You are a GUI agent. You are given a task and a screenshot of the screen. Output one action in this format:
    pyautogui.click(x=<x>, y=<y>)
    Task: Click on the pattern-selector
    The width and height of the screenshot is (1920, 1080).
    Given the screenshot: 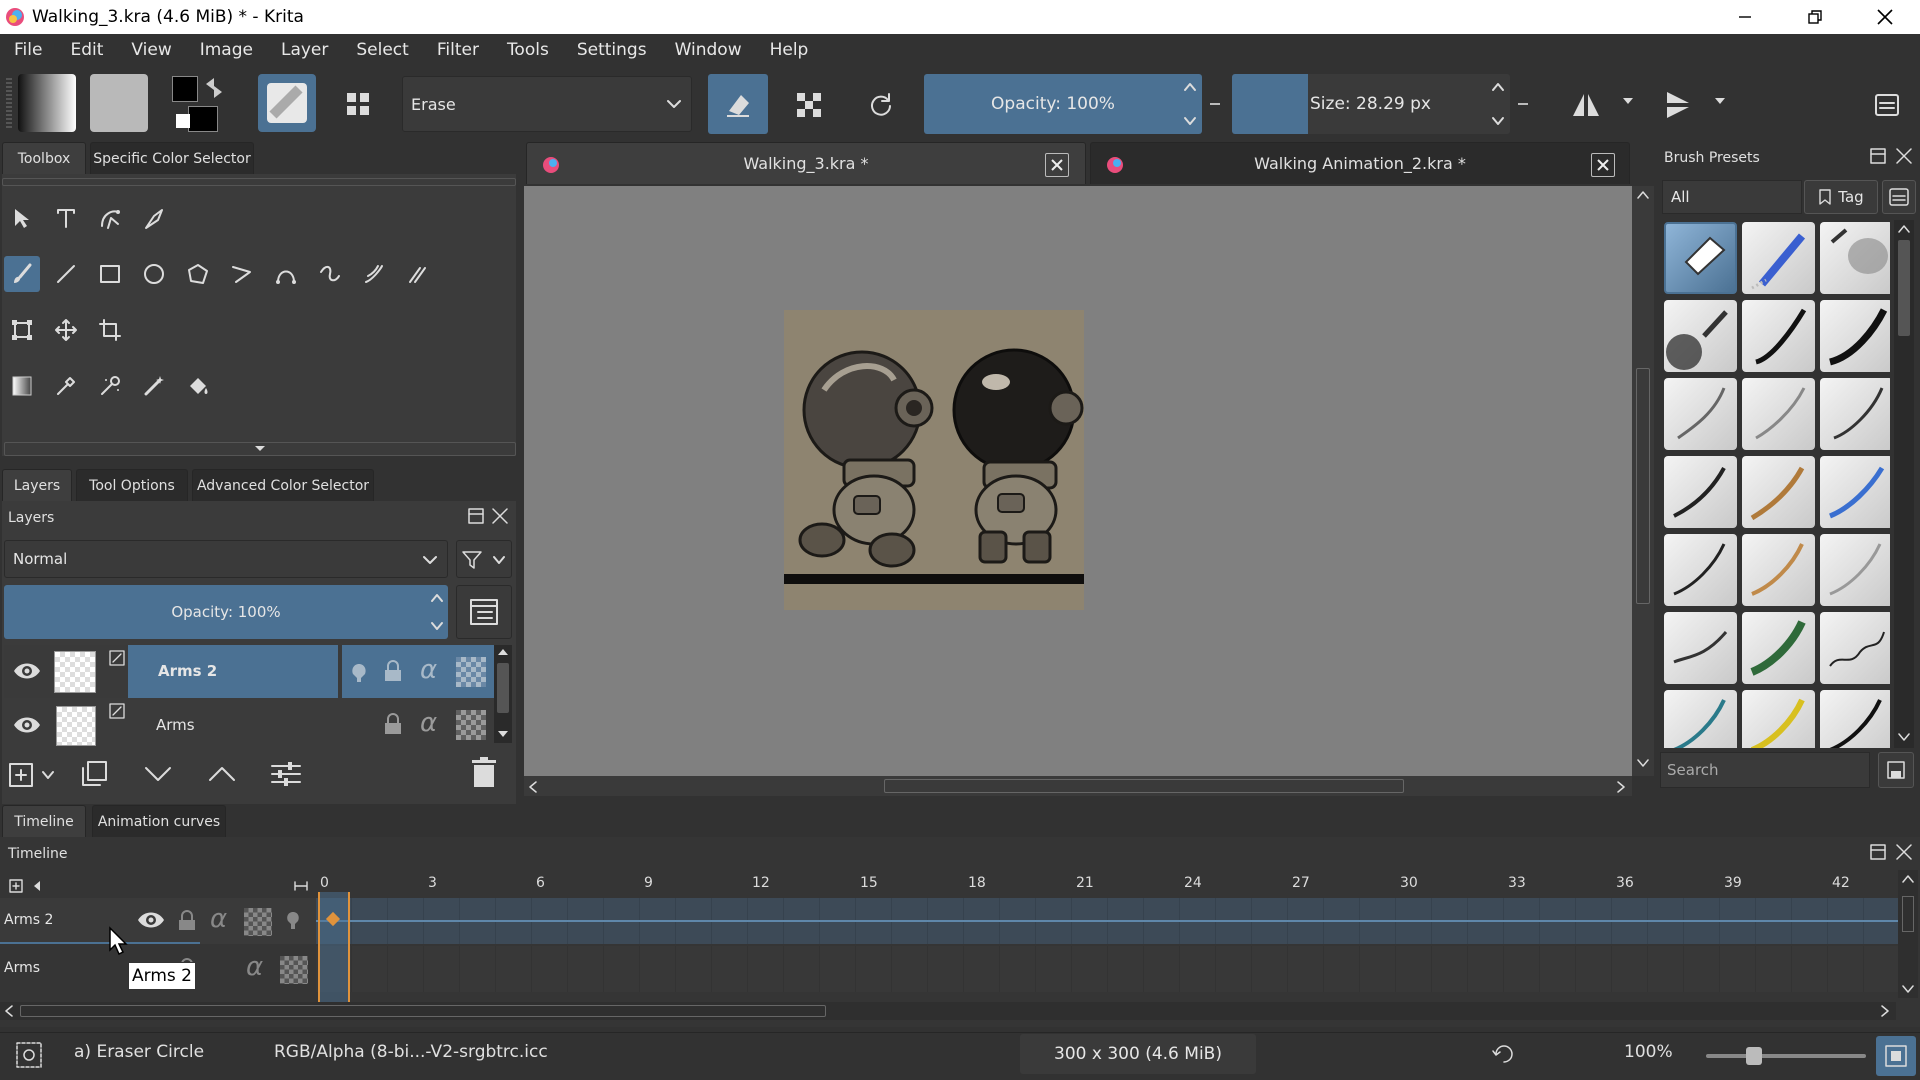 What is the action you would take?
    pyautogui.click(x=119, y=103)
    